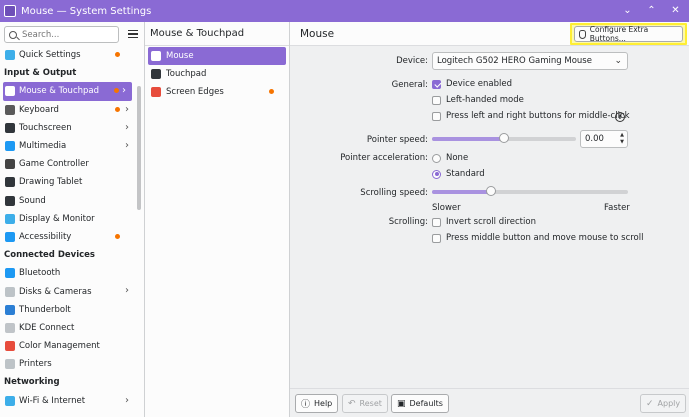 The width and height of the screenshot is (689, 417). What do you see at coordinates (67, 201) in the screenshot?
I see `sidebar-item-sound: Sound` at bounding box center [67, 201].